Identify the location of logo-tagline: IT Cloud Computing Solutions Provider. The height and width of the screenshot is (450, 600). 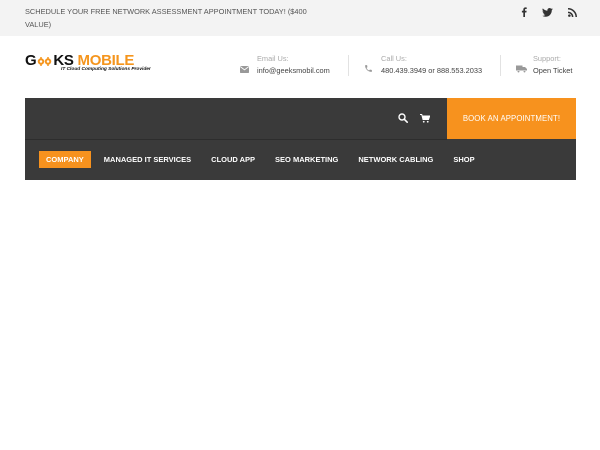
(106, 69).